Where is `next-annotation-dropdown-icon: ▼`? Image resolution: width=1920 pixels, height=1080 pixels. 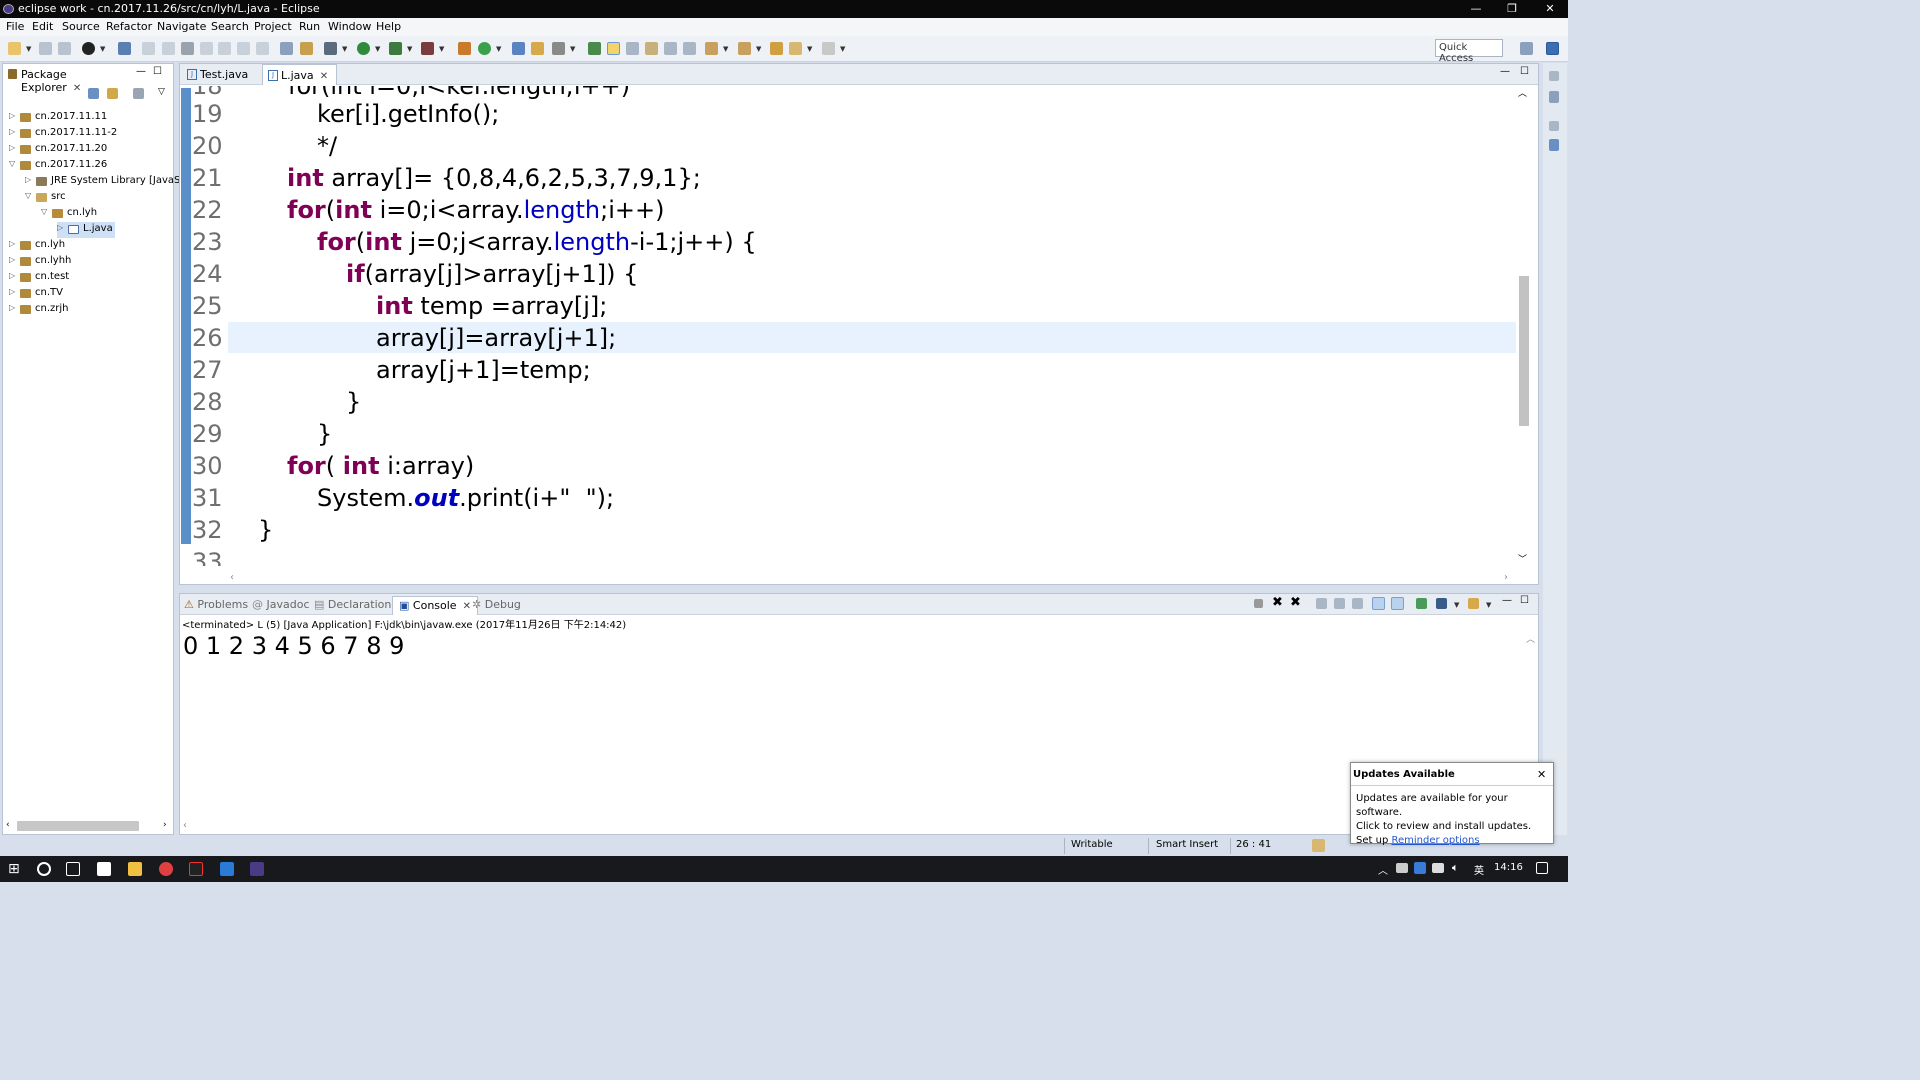 next-annotation-dropdown-icon: ▼ is located at coordinates (725, 49).